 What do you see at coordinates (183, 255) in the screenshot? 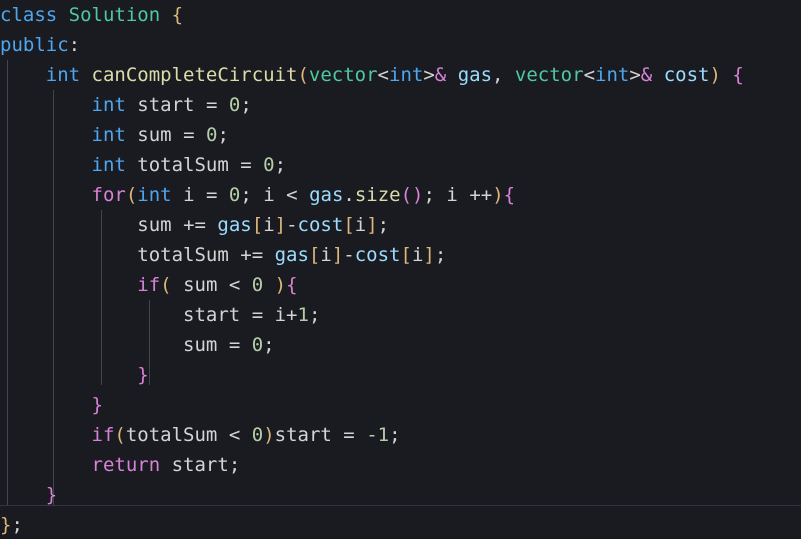
I see `variable-totalsum-accum: totalSum` at bounding box center [183, 255].